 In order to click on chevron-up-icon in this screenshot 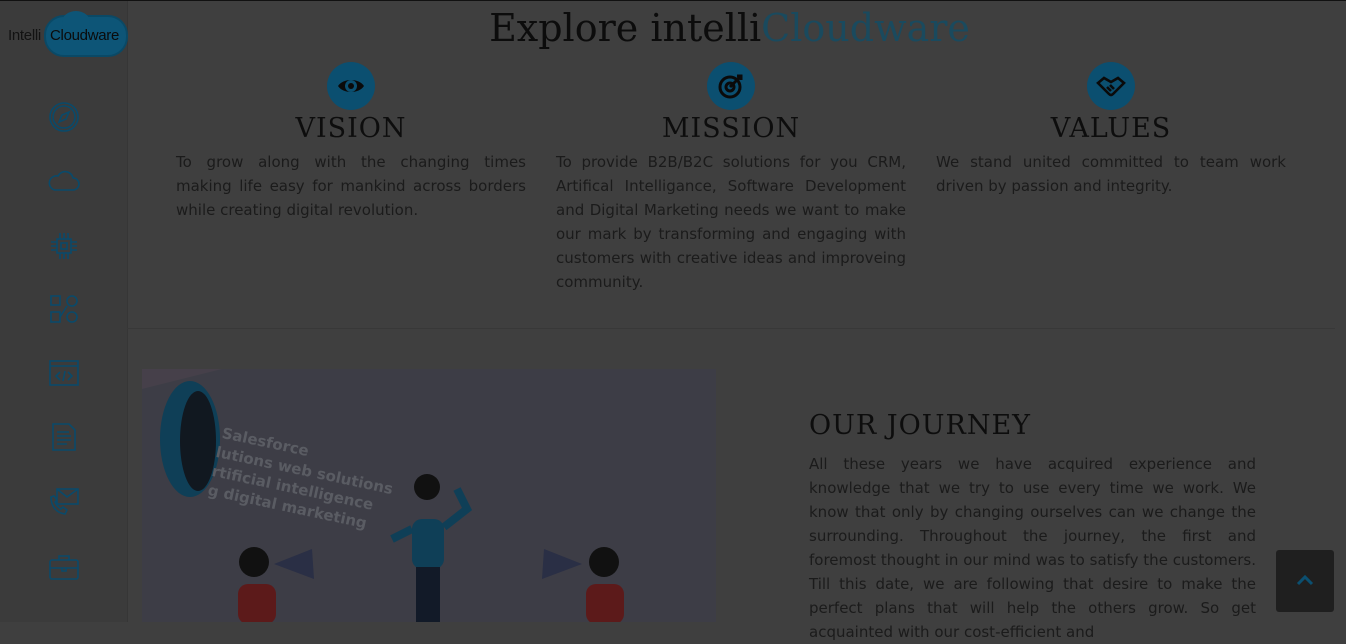, I will do `click(1305, 580)`.